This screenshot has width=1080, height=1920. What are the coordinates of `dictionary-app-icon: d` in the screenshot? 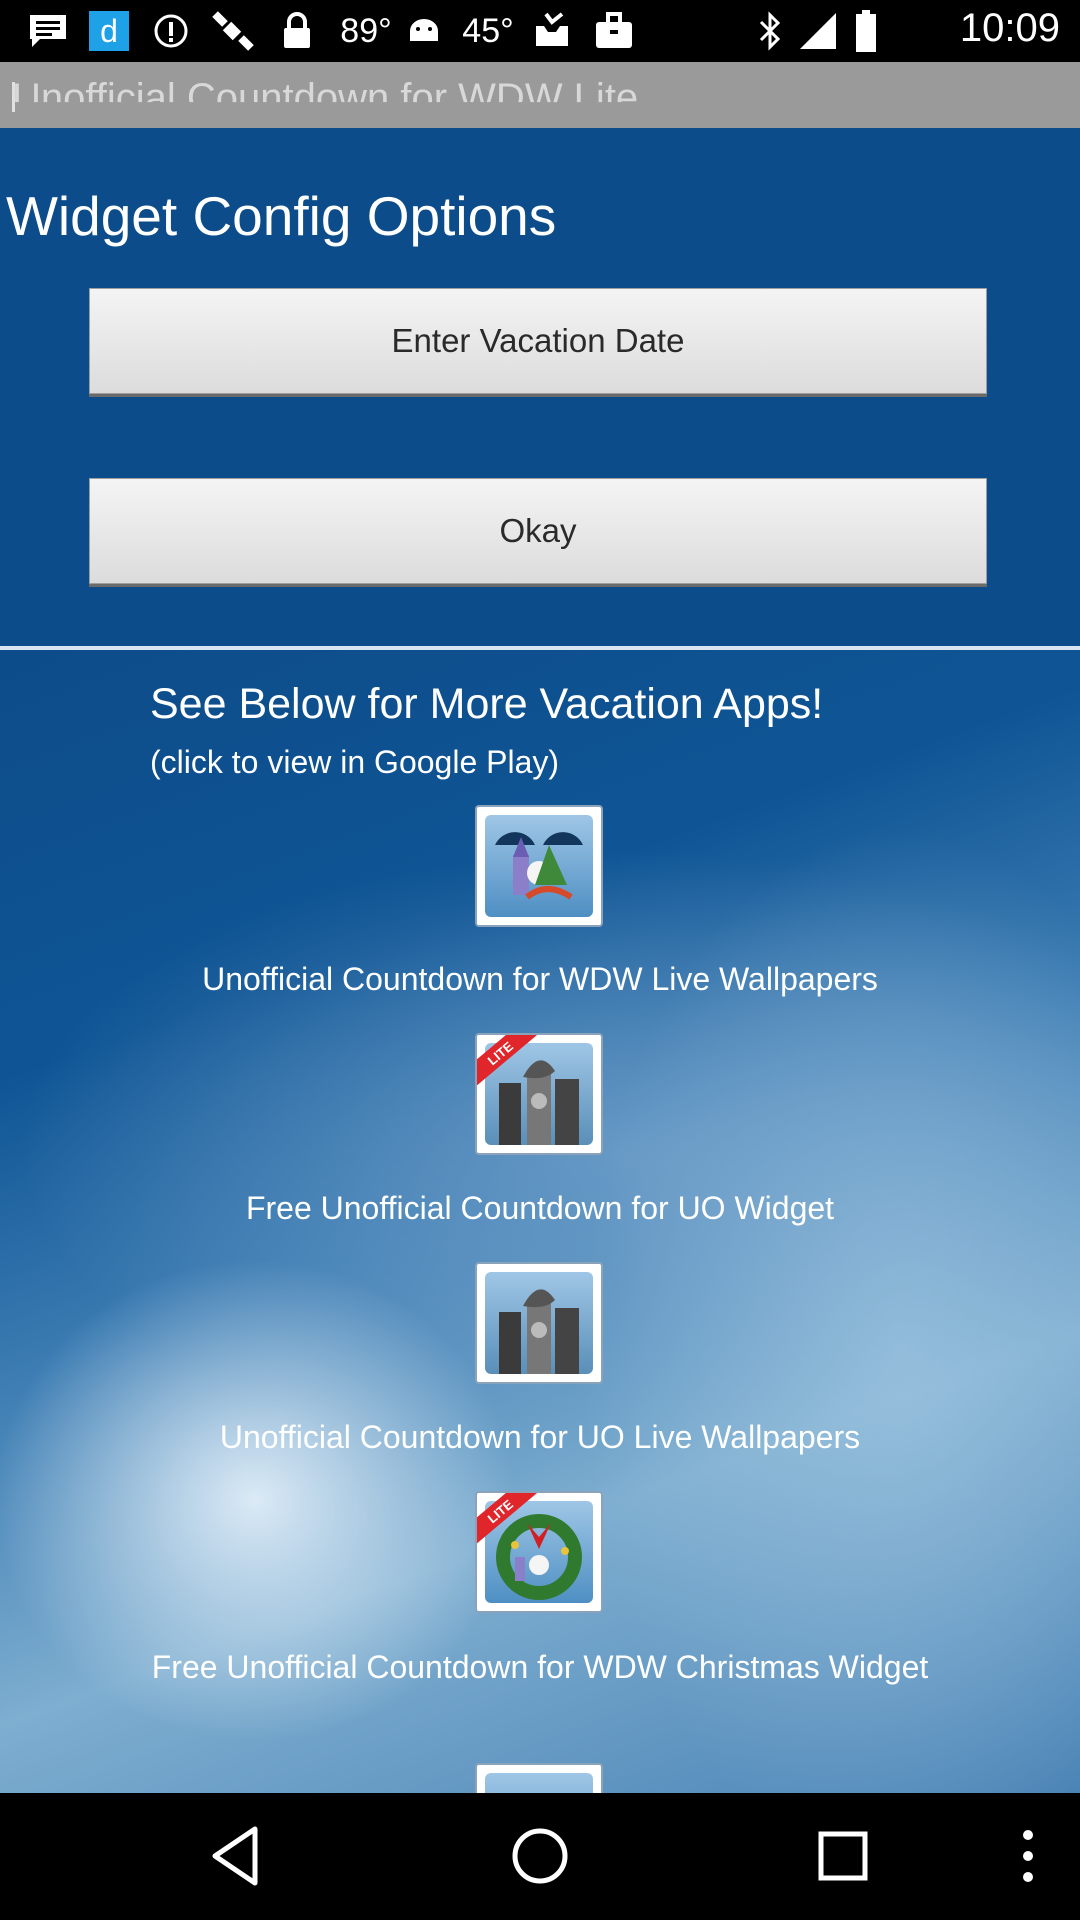 It's located at (109, 31).